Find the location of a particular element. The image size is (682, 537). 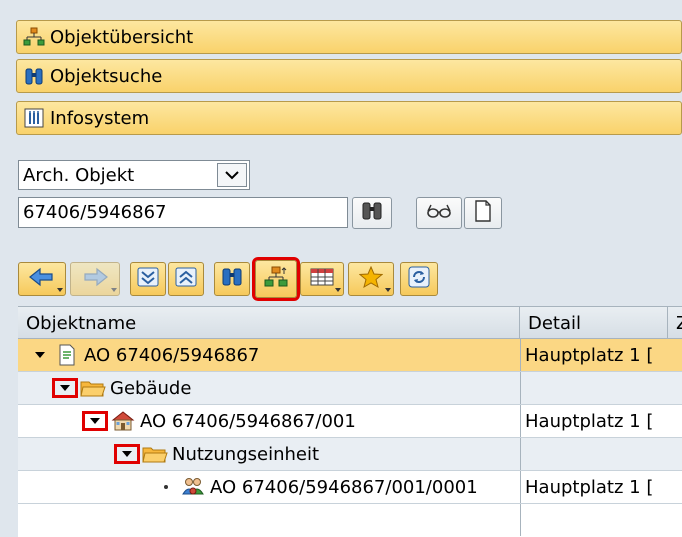

find-icon is located at coordinates (232, 279).